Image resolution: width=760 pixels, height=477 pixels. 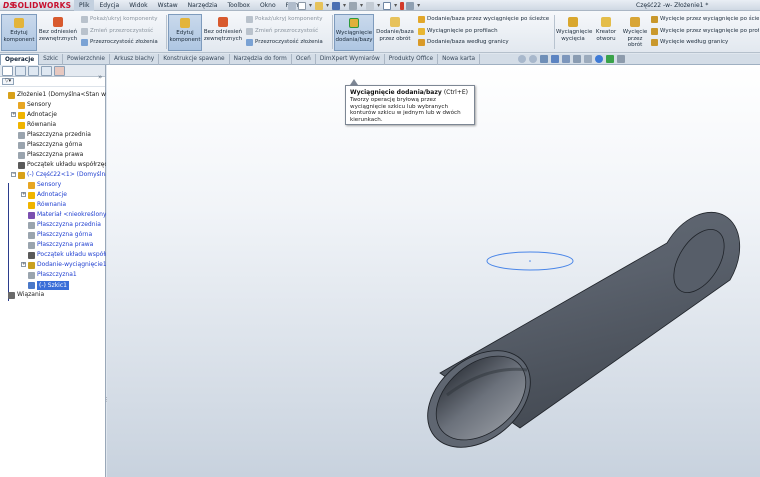 What do you see at coordinates (533, 59) in the screenshot?
I see `zoom-area-icon` at bounding box center [533, 59].